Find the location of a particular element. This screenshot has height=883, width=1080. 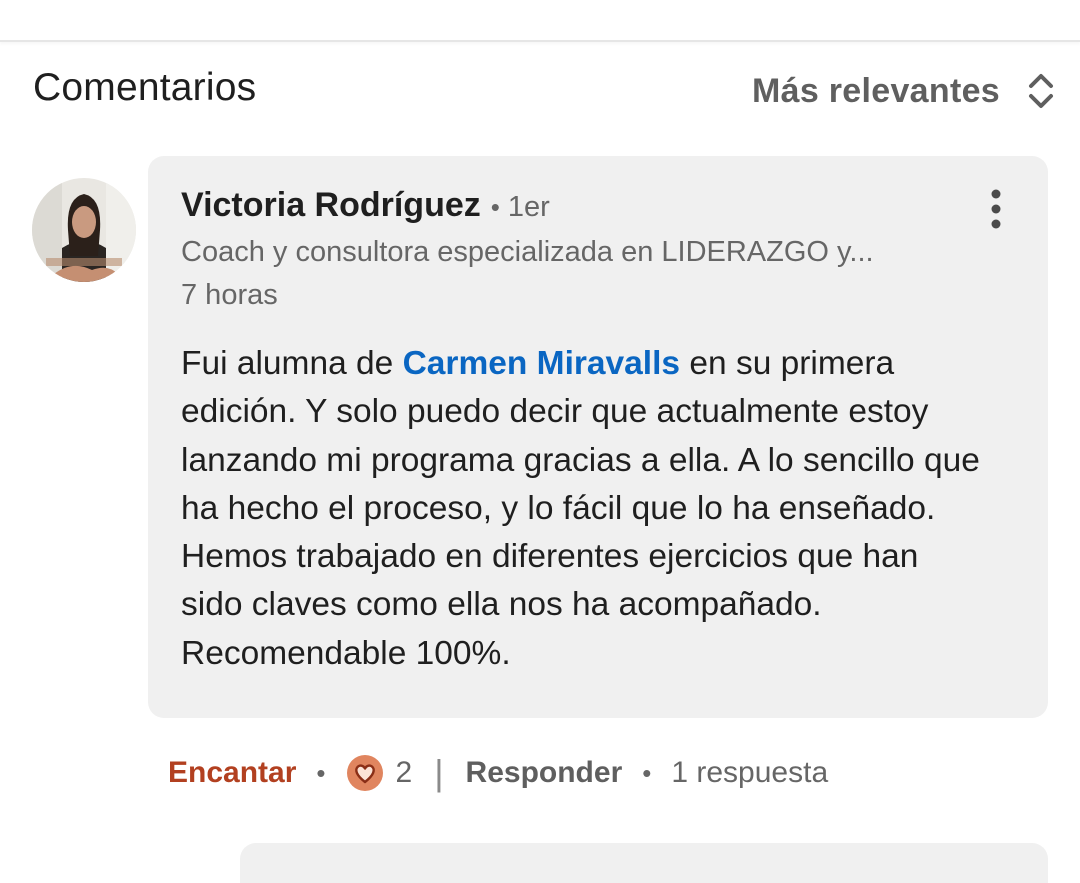

comment-timestamp: 7 horas is located at coordinates (229, 295).